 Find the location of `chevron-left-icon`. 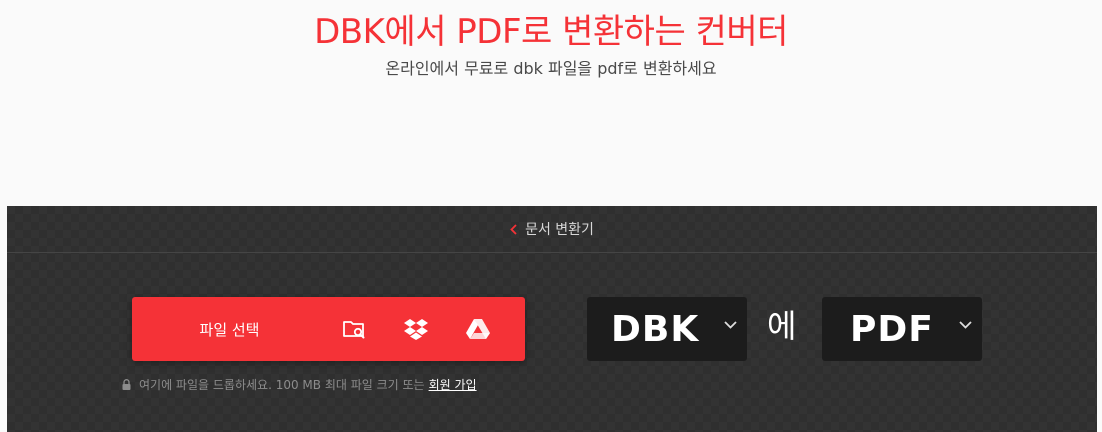

chevron-left-icon is located at coordinates (513, 229).